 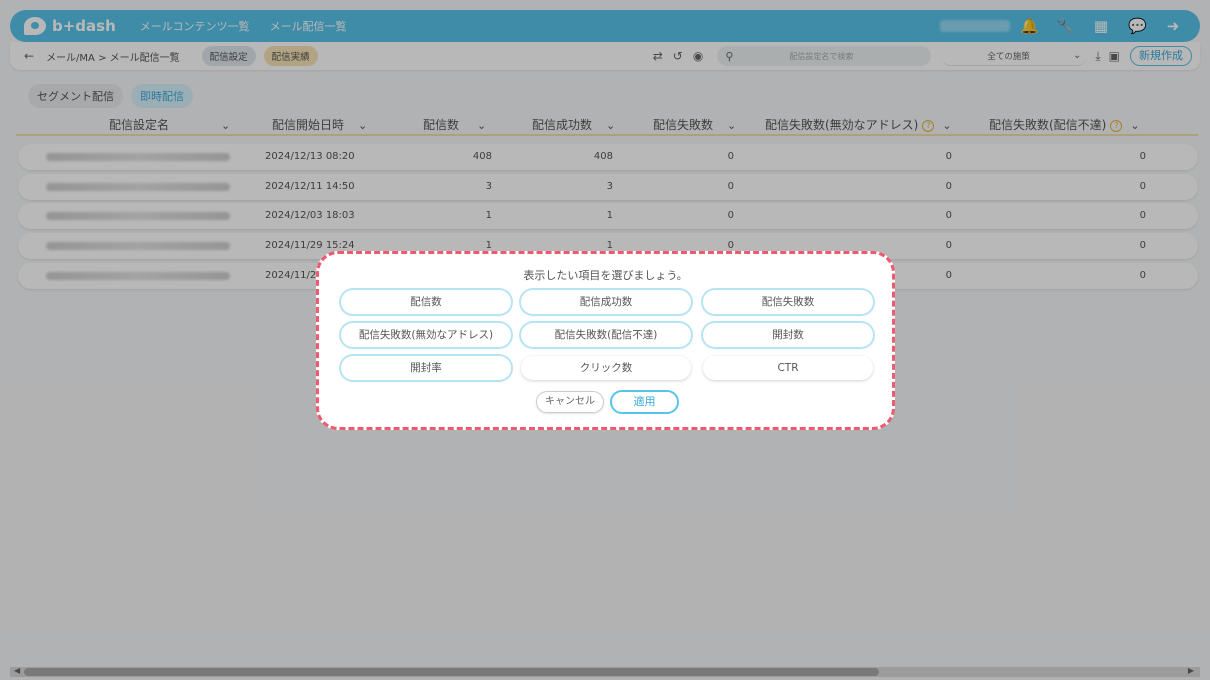 What do you see at coordinates (788, 335) in the screenshot?
I see `option-open-count: 開封数` at bounding box center [788, 335].